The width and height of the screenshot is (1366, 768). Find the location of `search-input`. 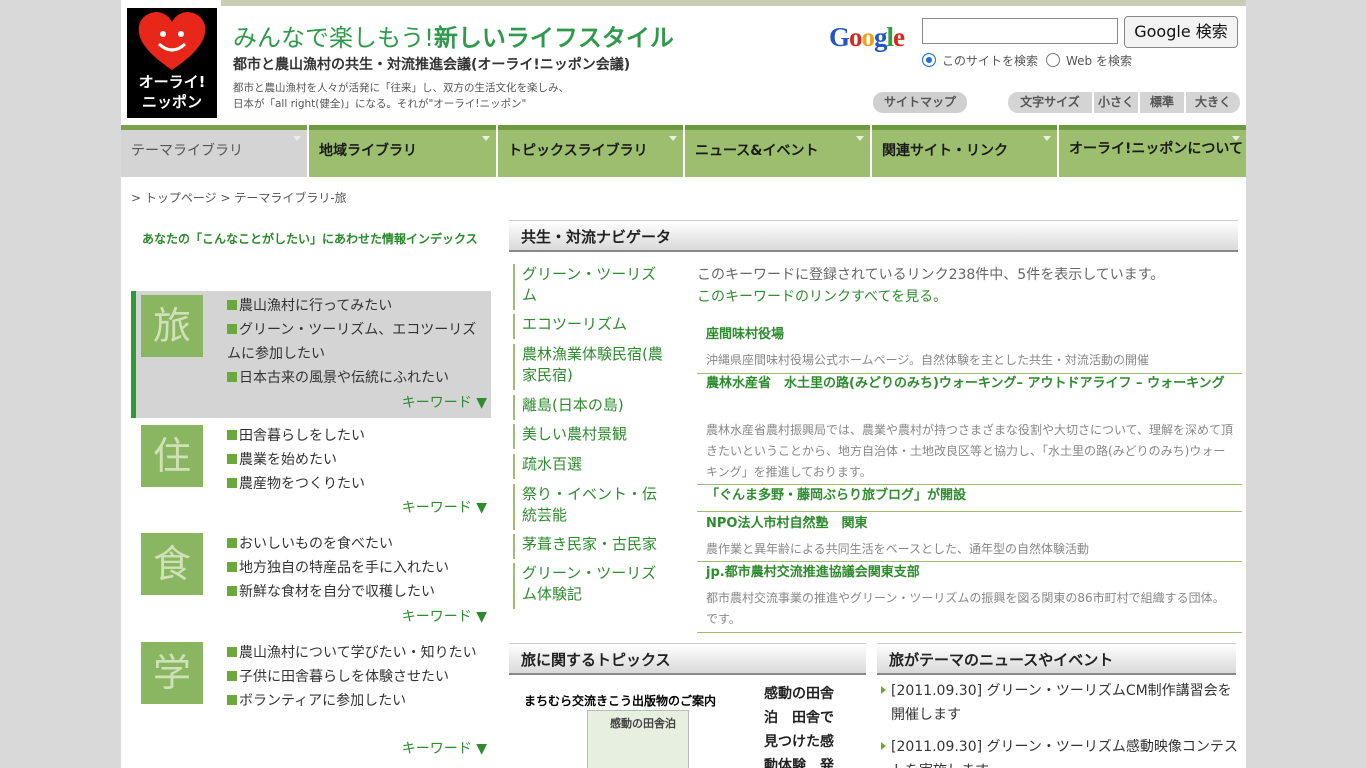

search-input is located at coordinates (1020, 31).